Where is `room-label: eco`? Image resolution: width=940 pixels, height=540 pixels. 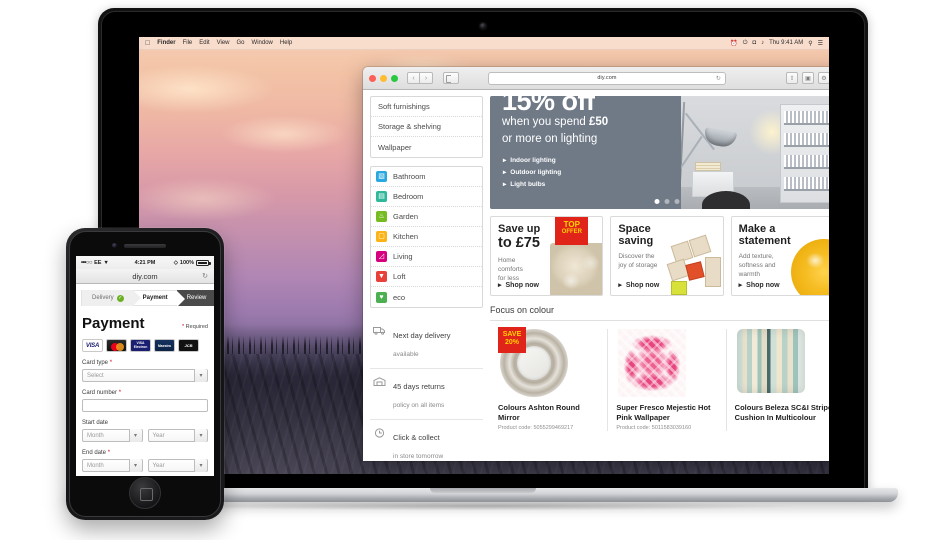 room-label: eco is located at coordinates (399, 297).